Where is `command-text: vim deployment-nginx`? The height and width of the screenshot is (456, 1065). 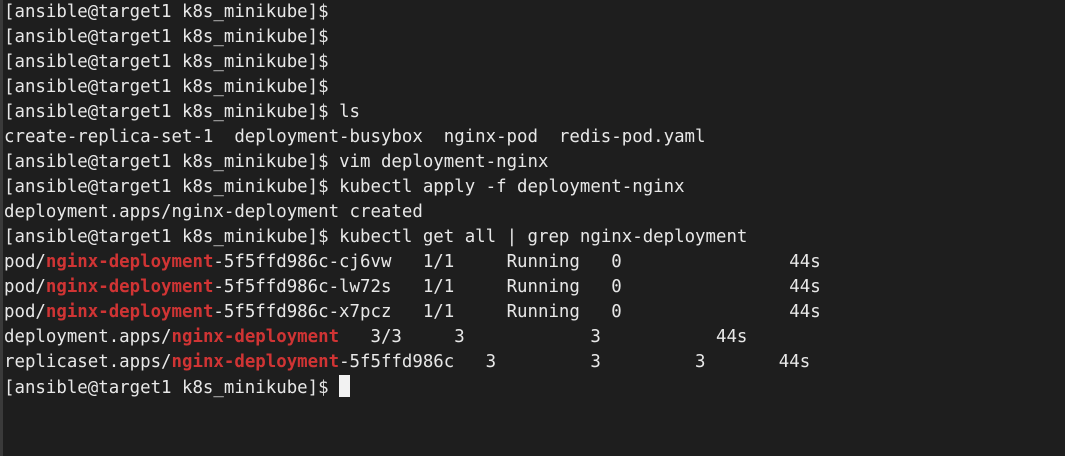
command-text: vim deployment-nginx is located at coordinates (444, 162).